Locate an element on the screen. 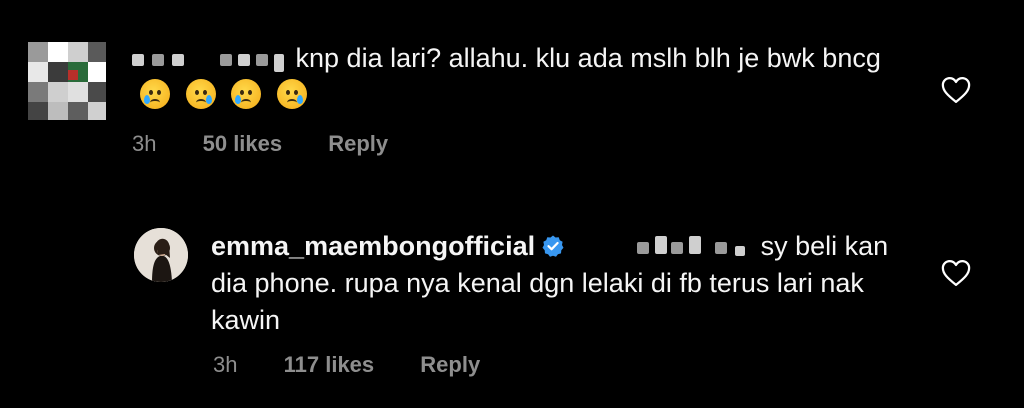 The width and height of the screenshot is (1024, 408). likes-count: 117 likes is located at coordinates (329, 364).